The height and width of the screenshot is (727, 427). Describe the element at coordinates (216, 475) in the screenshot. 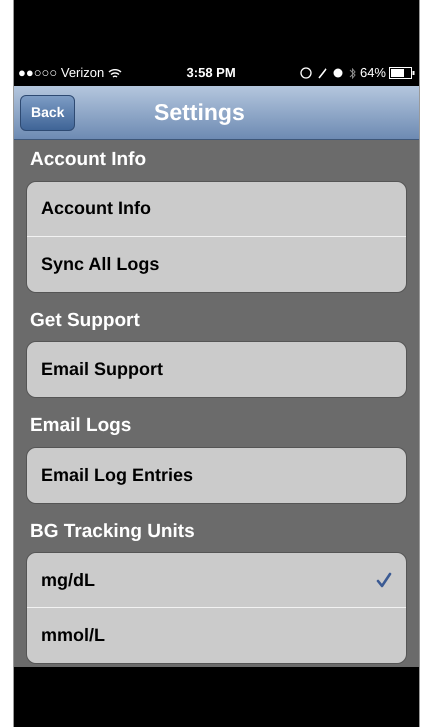

I see `settings-row: Email Log Entries` at that location.